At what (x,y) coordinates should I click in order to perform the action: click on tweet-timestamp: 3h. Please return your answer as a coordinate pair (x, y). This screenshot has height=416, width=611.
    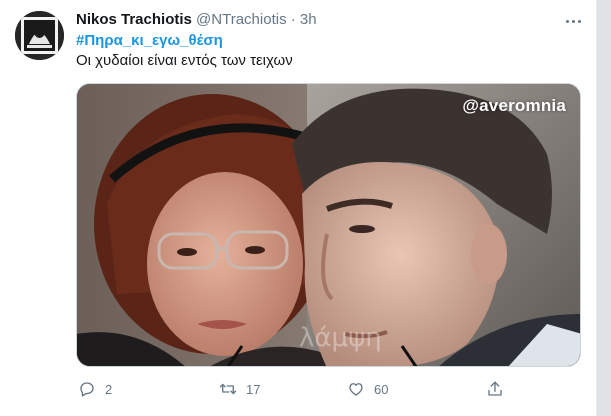
    Looking at the image, I should click on (308, 19).